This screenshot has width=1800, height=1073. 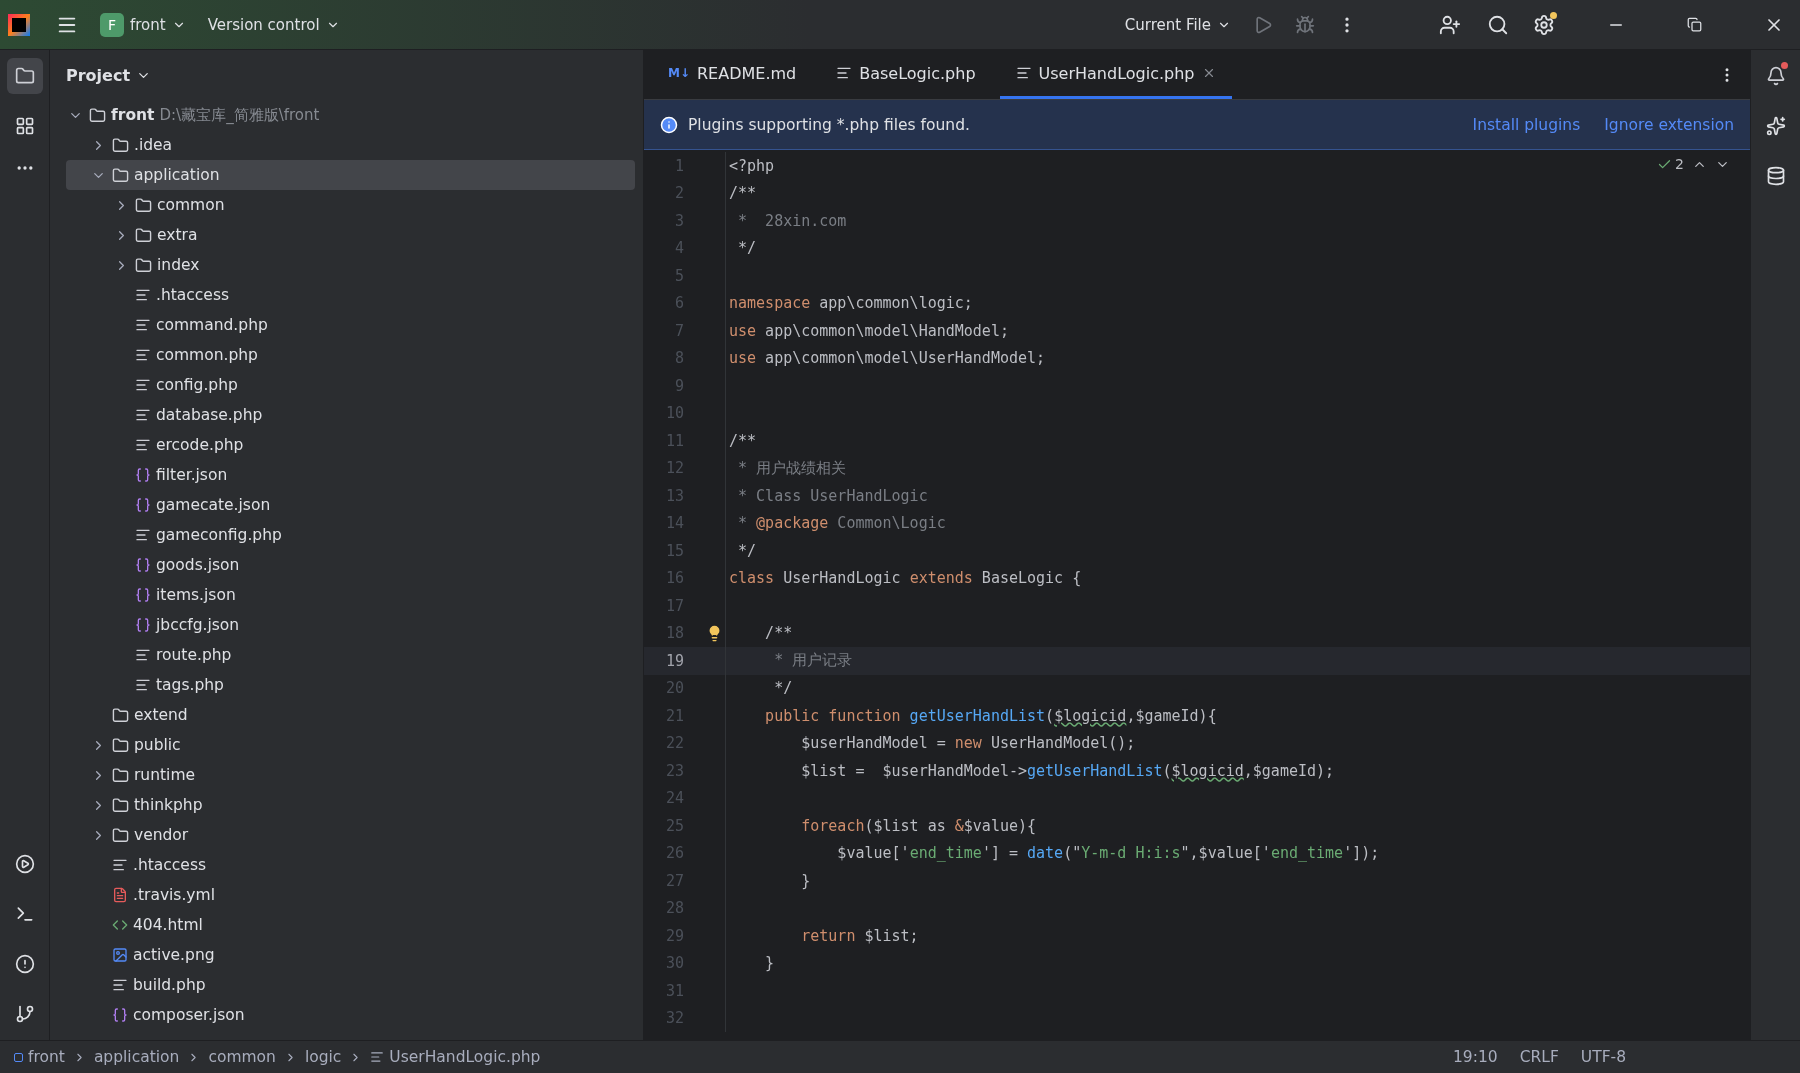 What do you see at coordinates (1526, 124) in the screenshot?
I see `banner-link: Install plugins` at bounding box center [1526, 124].